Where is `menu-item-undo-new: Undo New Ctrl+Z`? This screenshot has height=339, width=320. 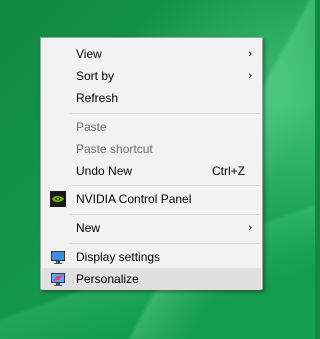 menu-item-undo-new: Undo New Ctrl+Z is located at coordinates (151, 171).